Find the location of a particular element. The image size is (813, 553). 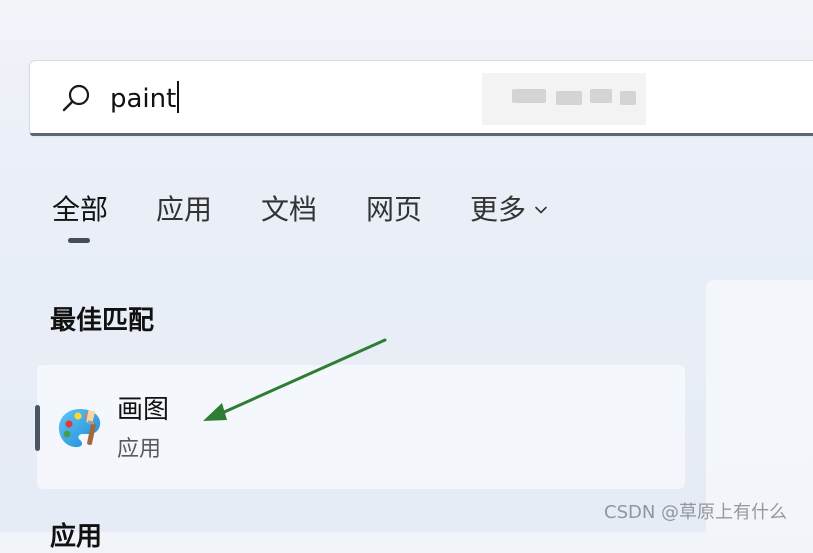

tab-documents: 文档 is located at coordinates (289, 208).